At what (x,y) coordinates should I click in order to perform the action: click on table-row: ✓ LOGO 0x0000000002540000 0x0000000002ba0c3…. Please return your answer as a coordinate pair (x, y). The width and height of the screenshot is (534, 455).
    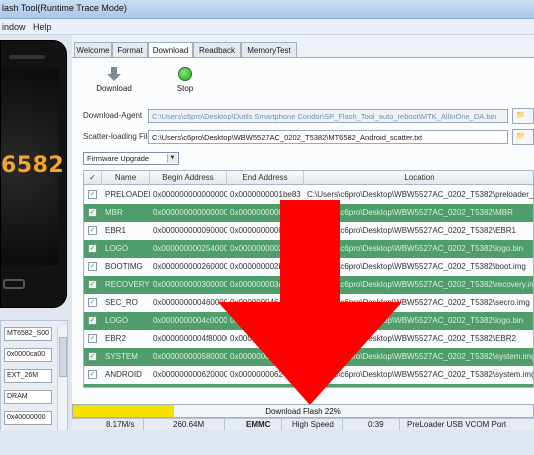
    Looking at the image, I should click on (308, 249).